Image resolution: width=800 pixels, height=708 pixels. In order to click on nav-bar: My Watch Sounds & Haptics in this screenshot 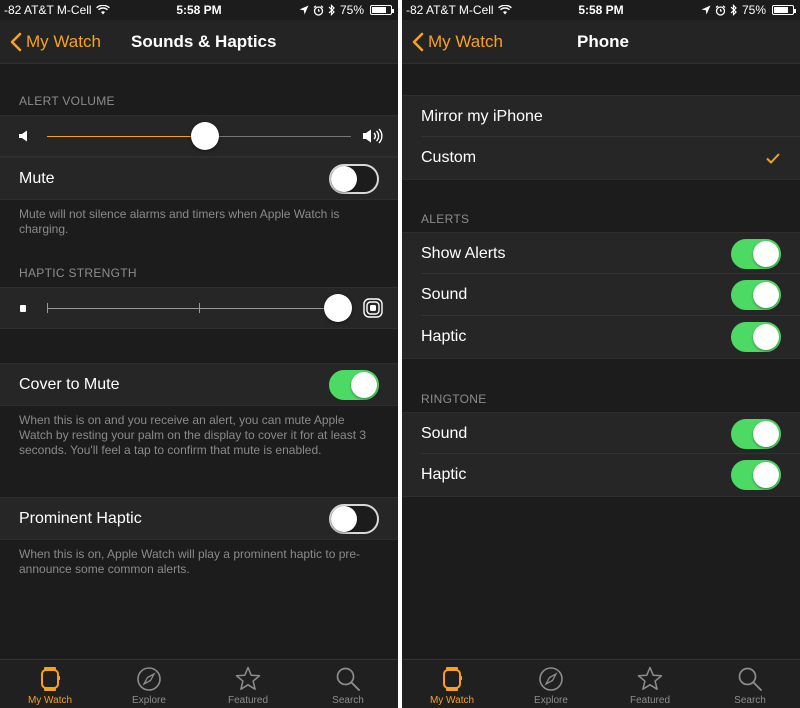, I will do `click(199, 42)`.